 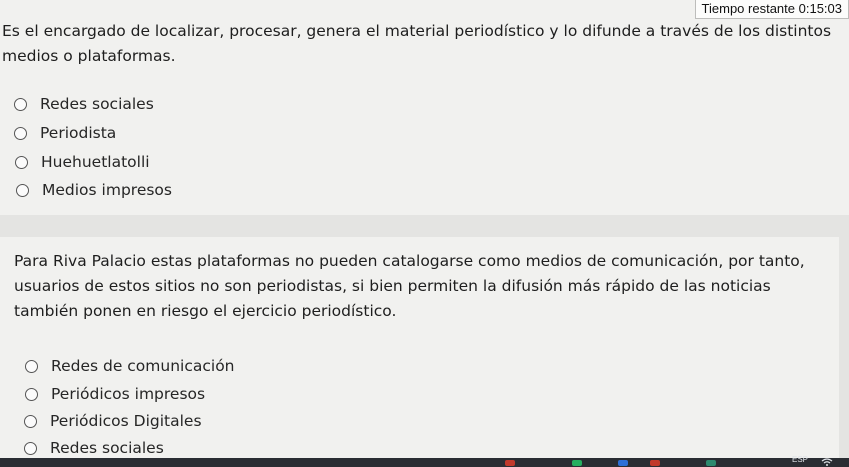 I want to click on question-1-option-4: Medios impresos, so click(x=94, y=190).